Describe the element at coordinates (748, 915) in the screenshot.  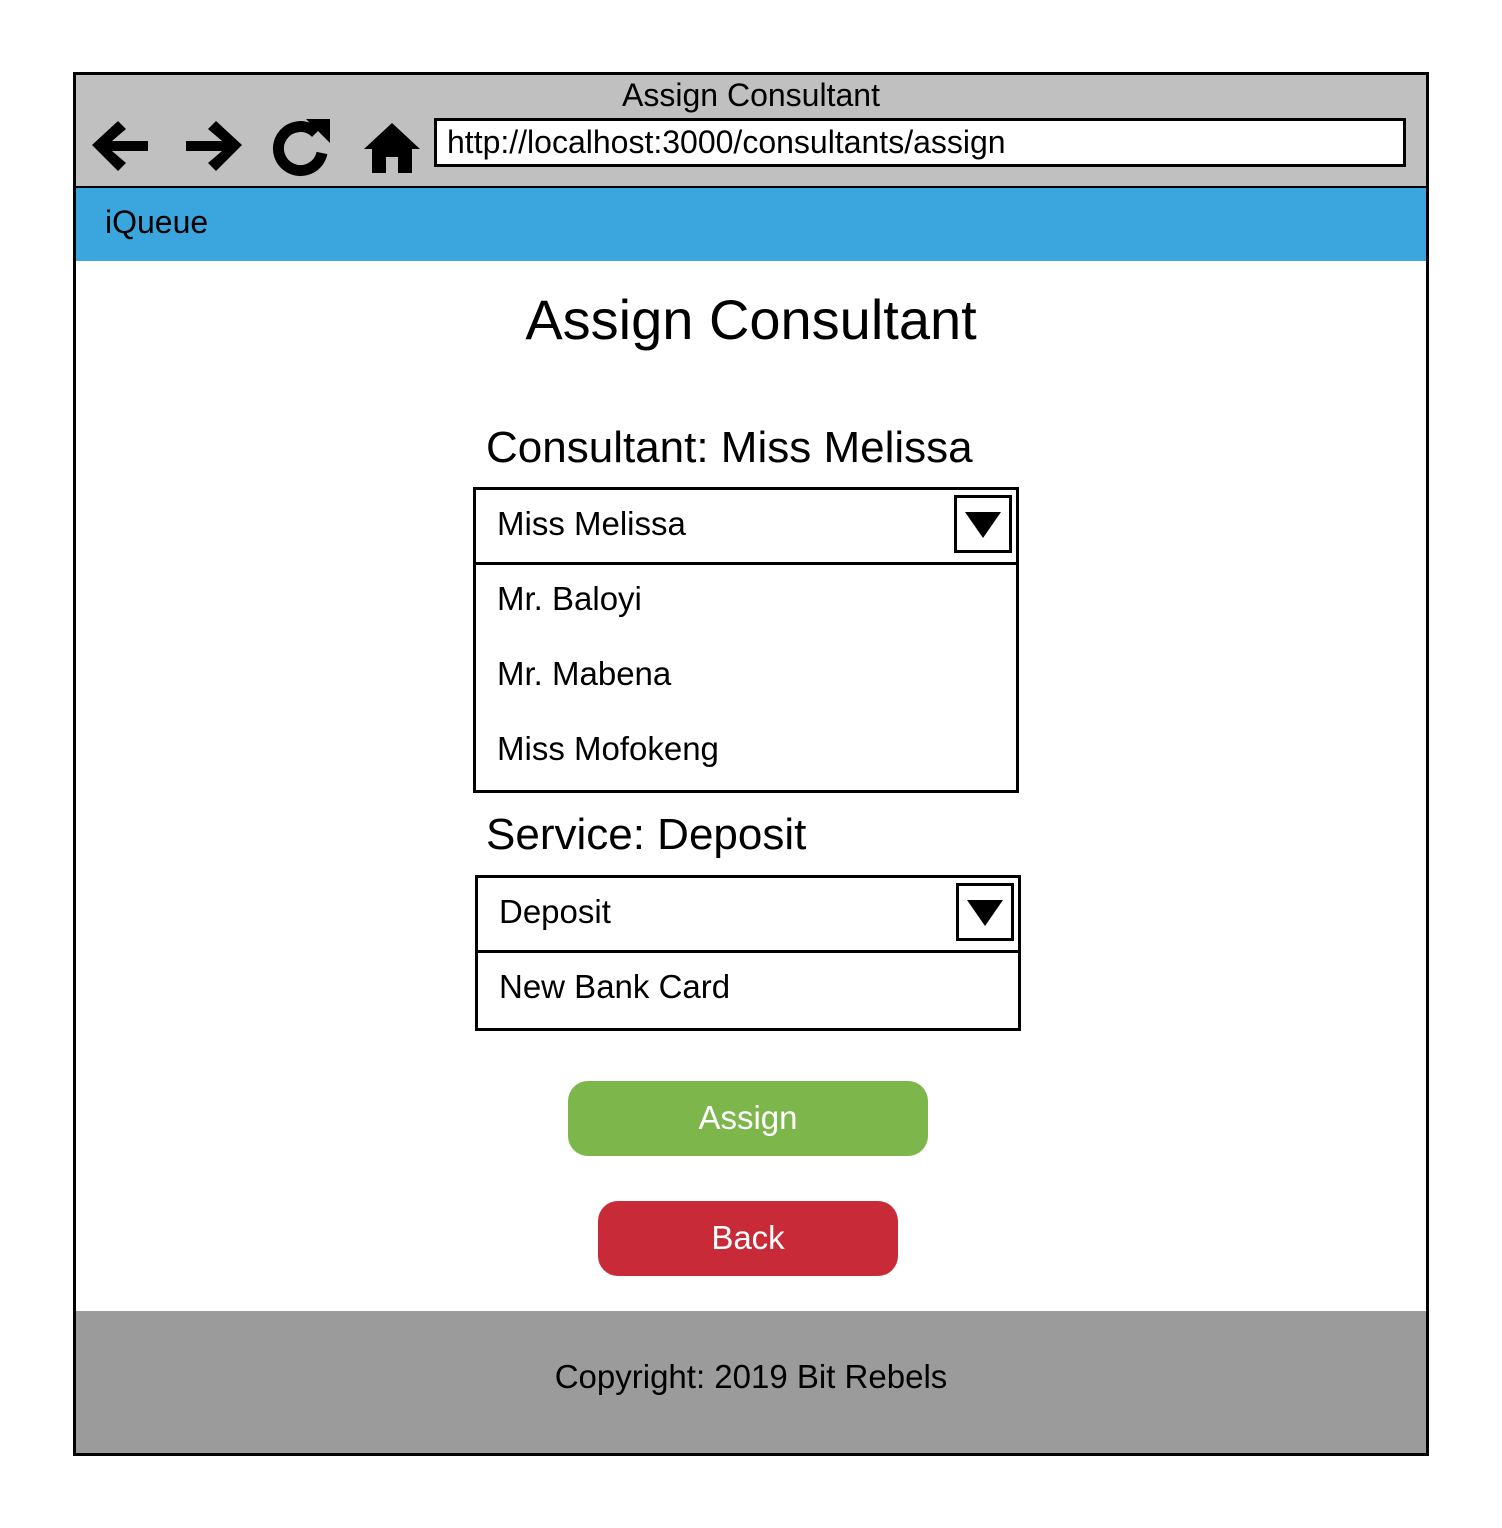
I see `service-select-current: Deposit` at that location.